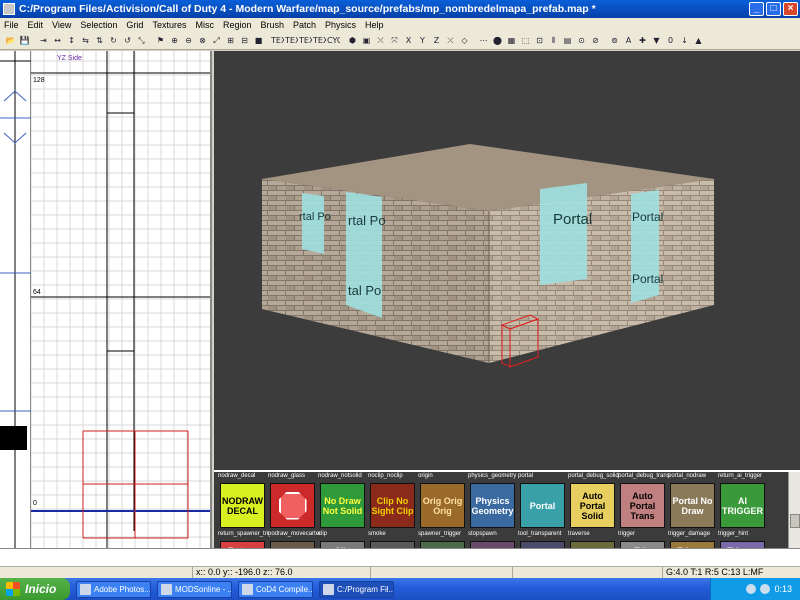 The image size is (800, 600). Describe the element at coordinates (756, 9) in the screenshot. I see `minimize-button: _` at that location.